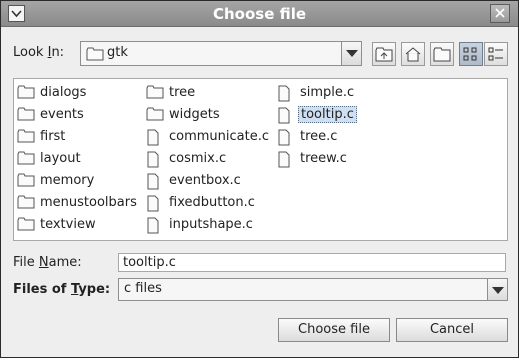  Describe the element at coordinates (212, 202) in the screenshot. I see `file-name-text: fixedbutton.c` at that location.